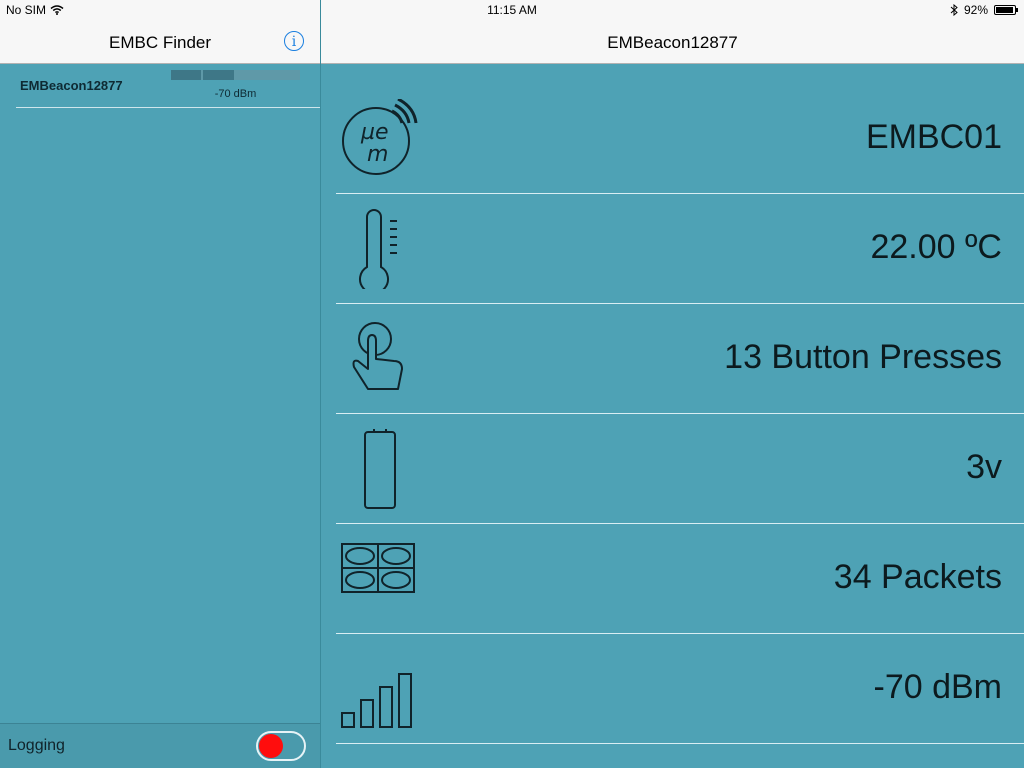 This screenshot has height=768, width=1024. Describe the element at coordinates (680, 469) in the screenshot. I see `detail-row-battery: 3v` at that location.